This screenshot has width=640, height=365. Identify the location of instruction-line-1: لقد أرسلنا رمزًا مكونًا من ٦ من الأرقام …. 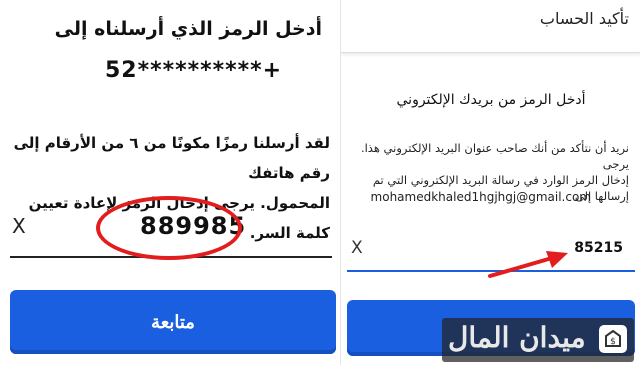
(171, 158).